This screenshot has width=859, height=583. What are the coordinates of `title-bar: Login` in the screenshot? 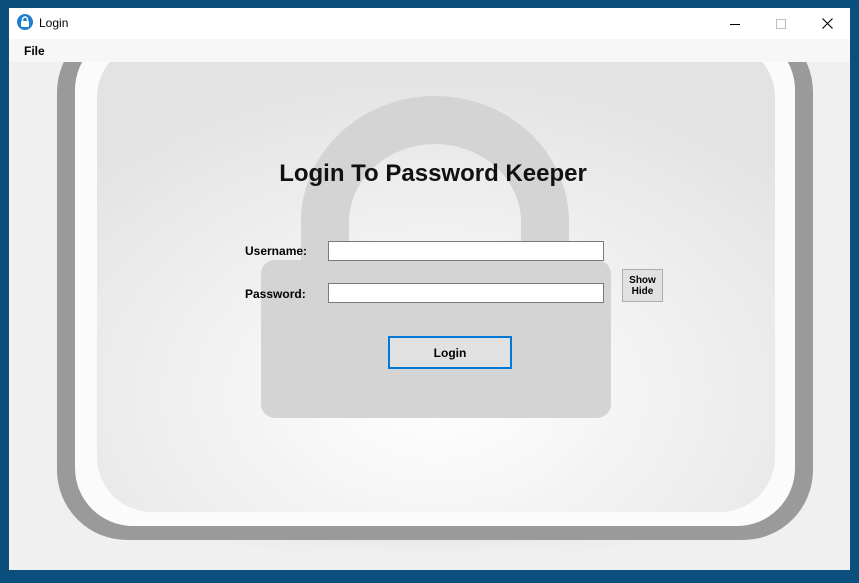 It's located at (429, 23).